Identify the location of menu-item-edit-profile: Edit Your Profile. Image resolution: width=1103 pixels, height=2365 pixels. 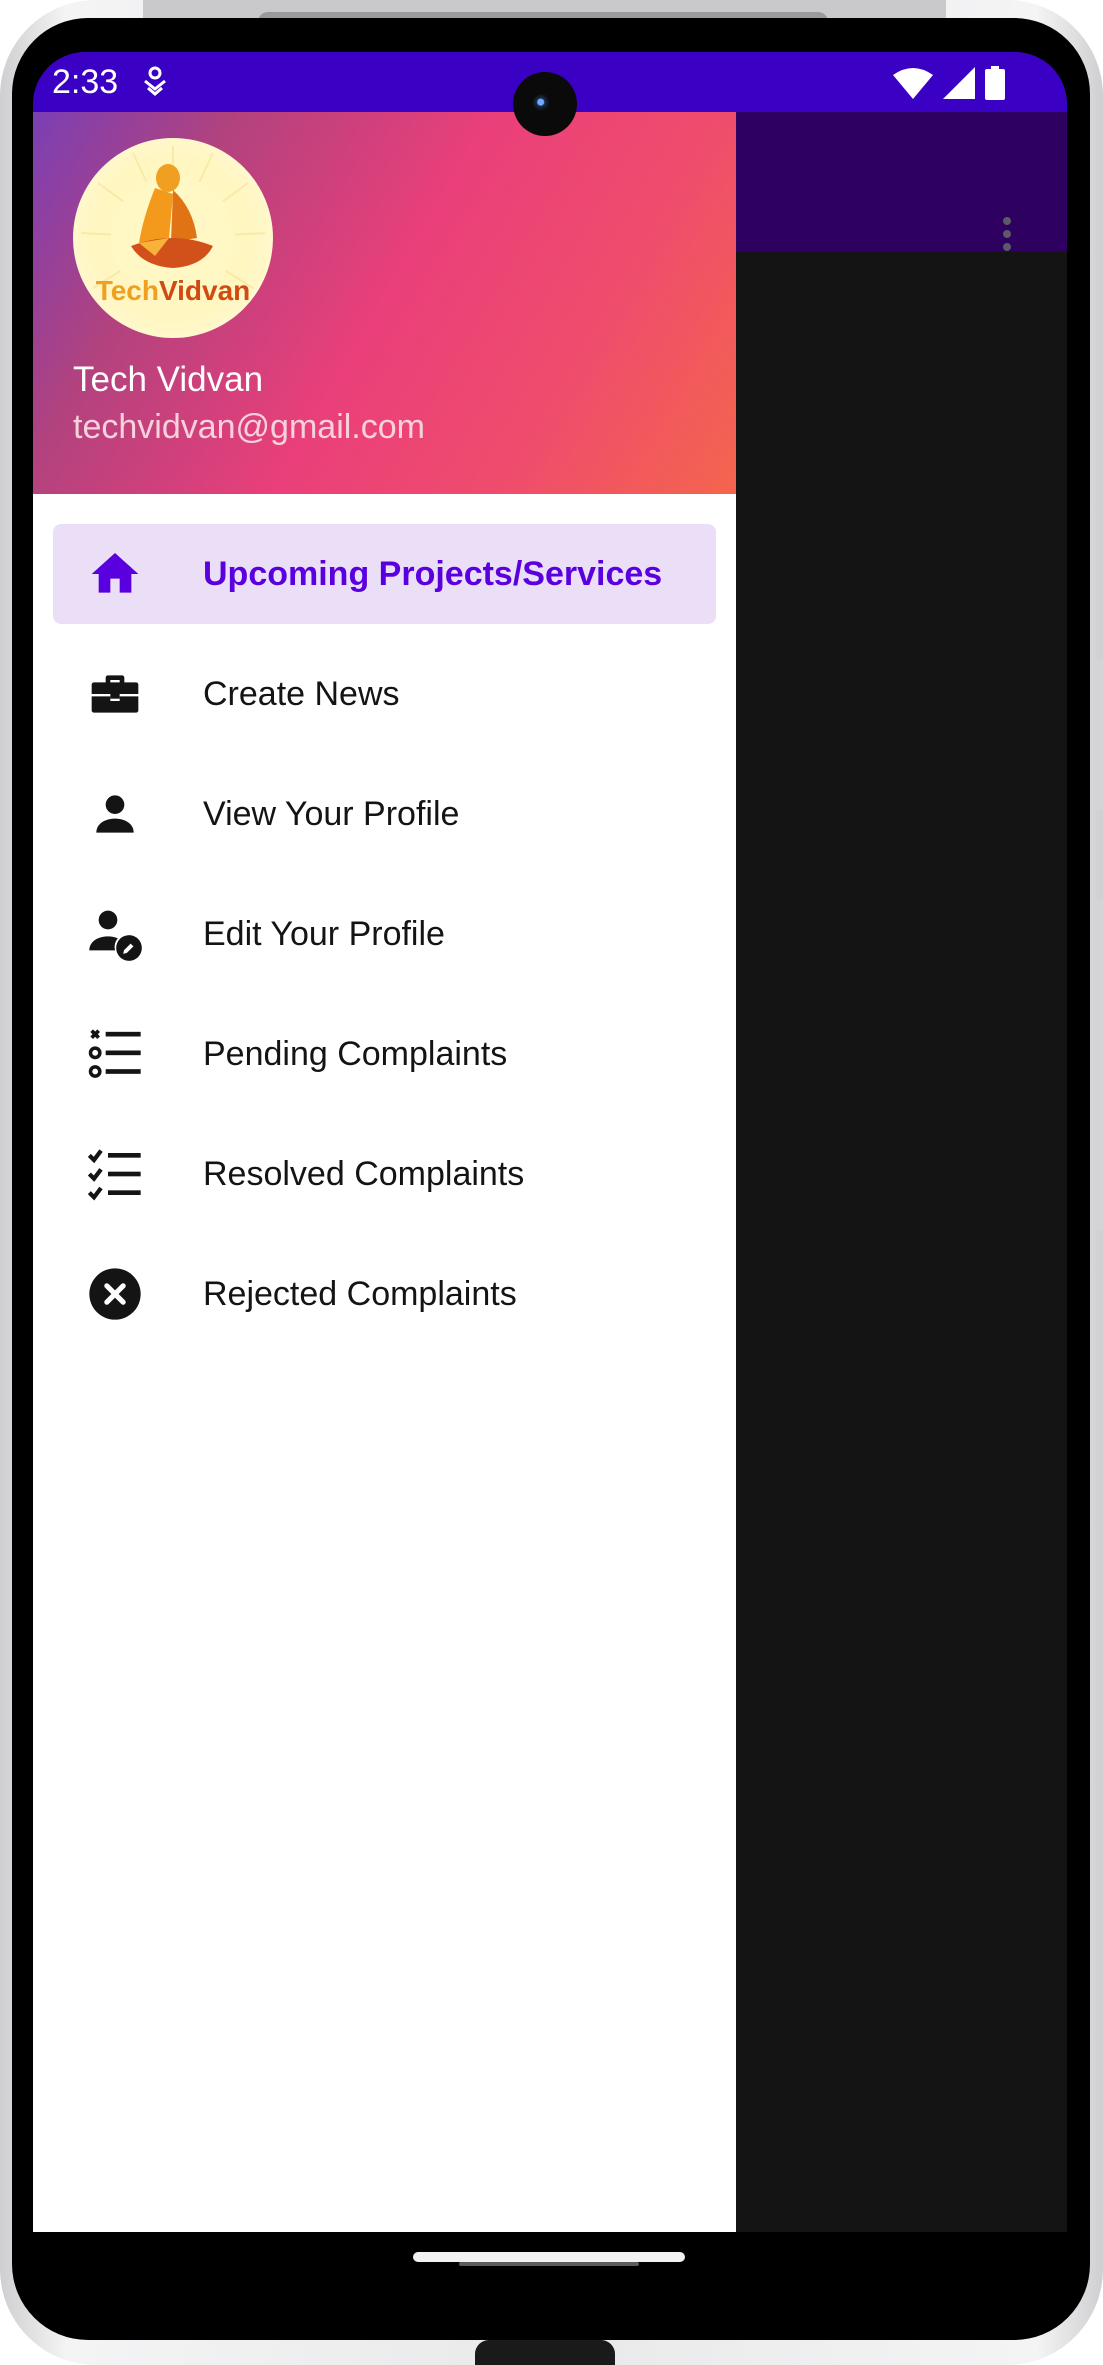
(384, 934).